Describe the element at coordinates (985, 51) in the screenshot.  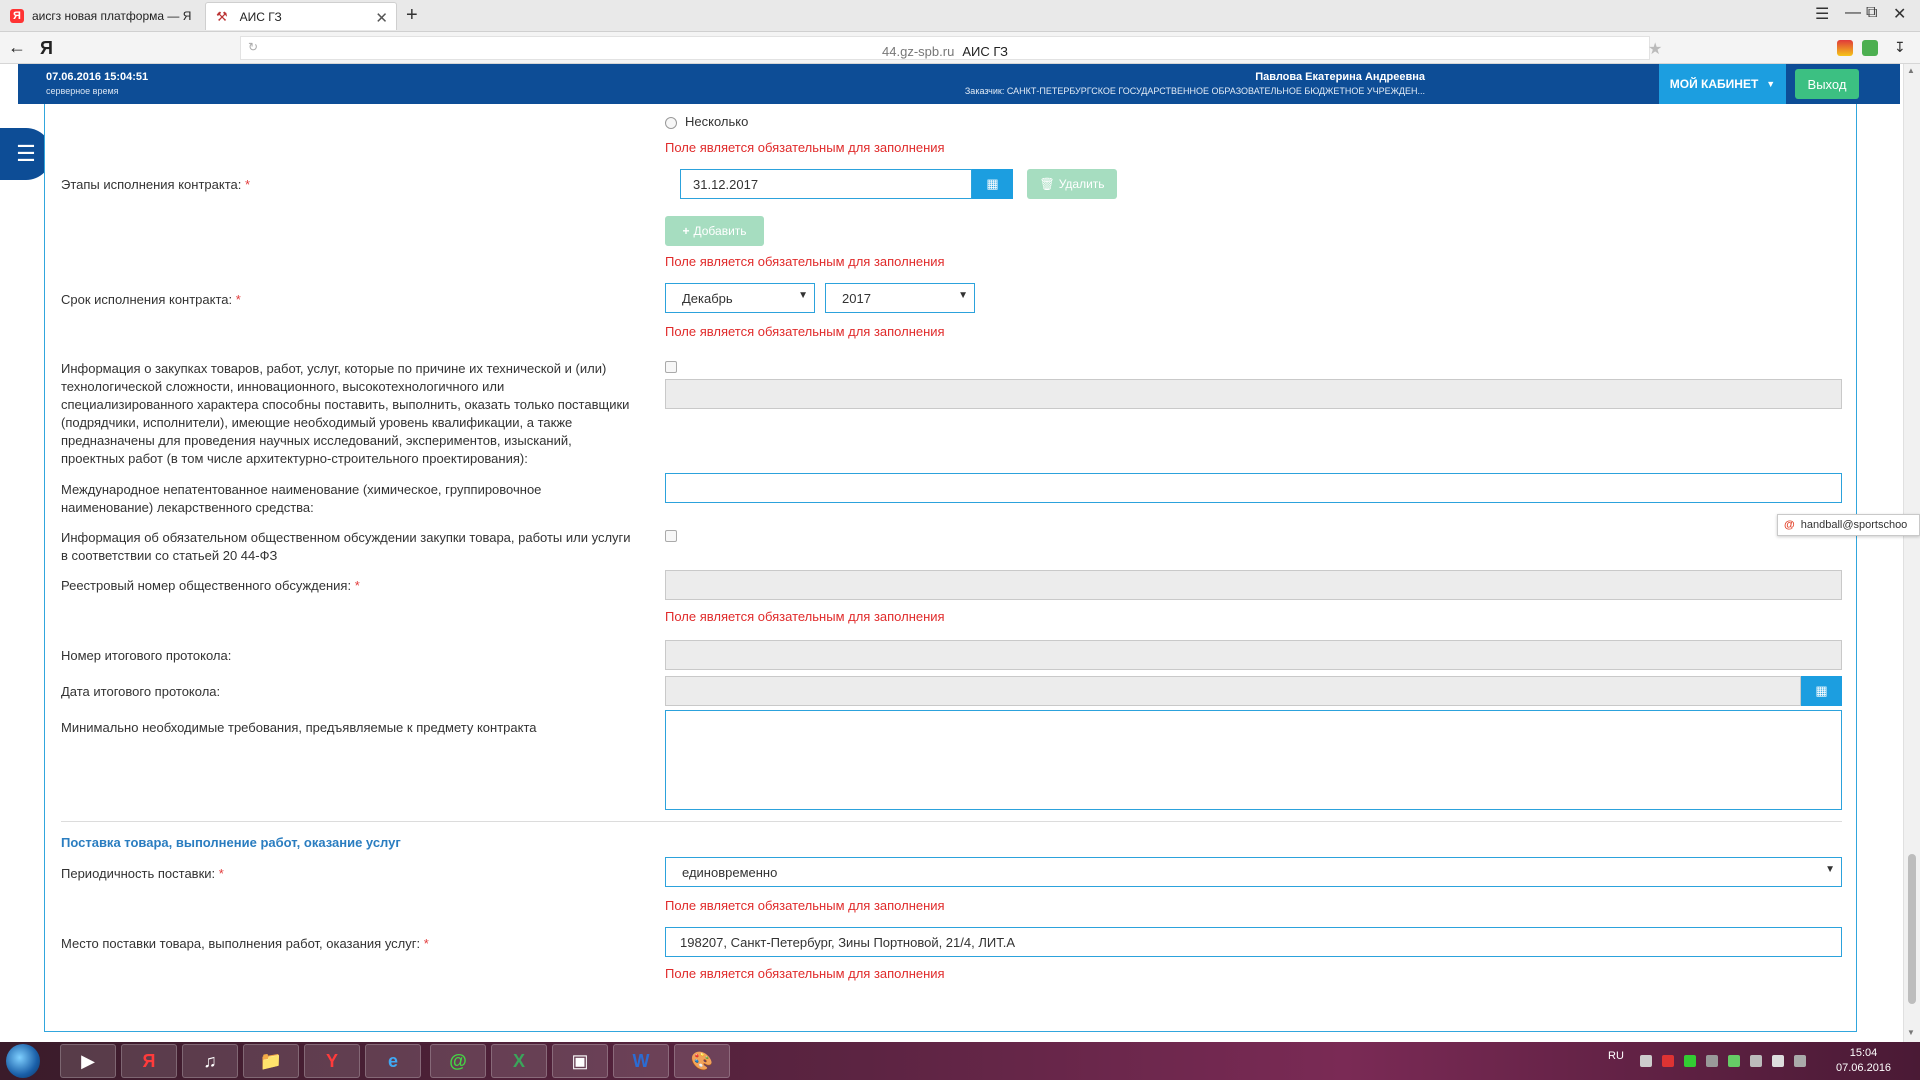
I see `url-title: АИС ГЗ` at that location.